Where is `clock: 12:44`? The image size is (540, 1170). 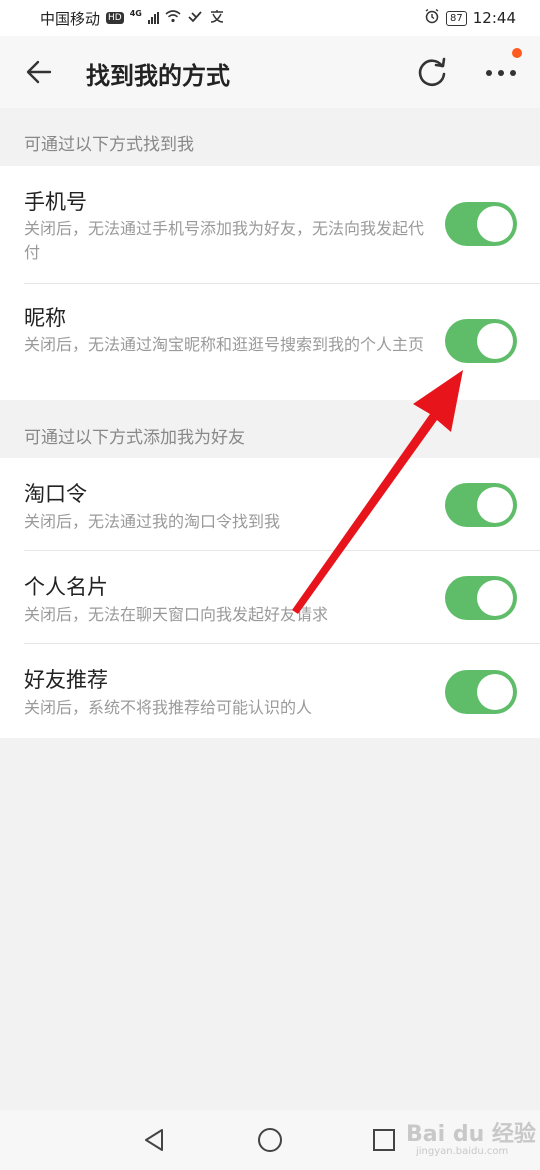
clock: 12:44 is located at coordinates (494, 18).